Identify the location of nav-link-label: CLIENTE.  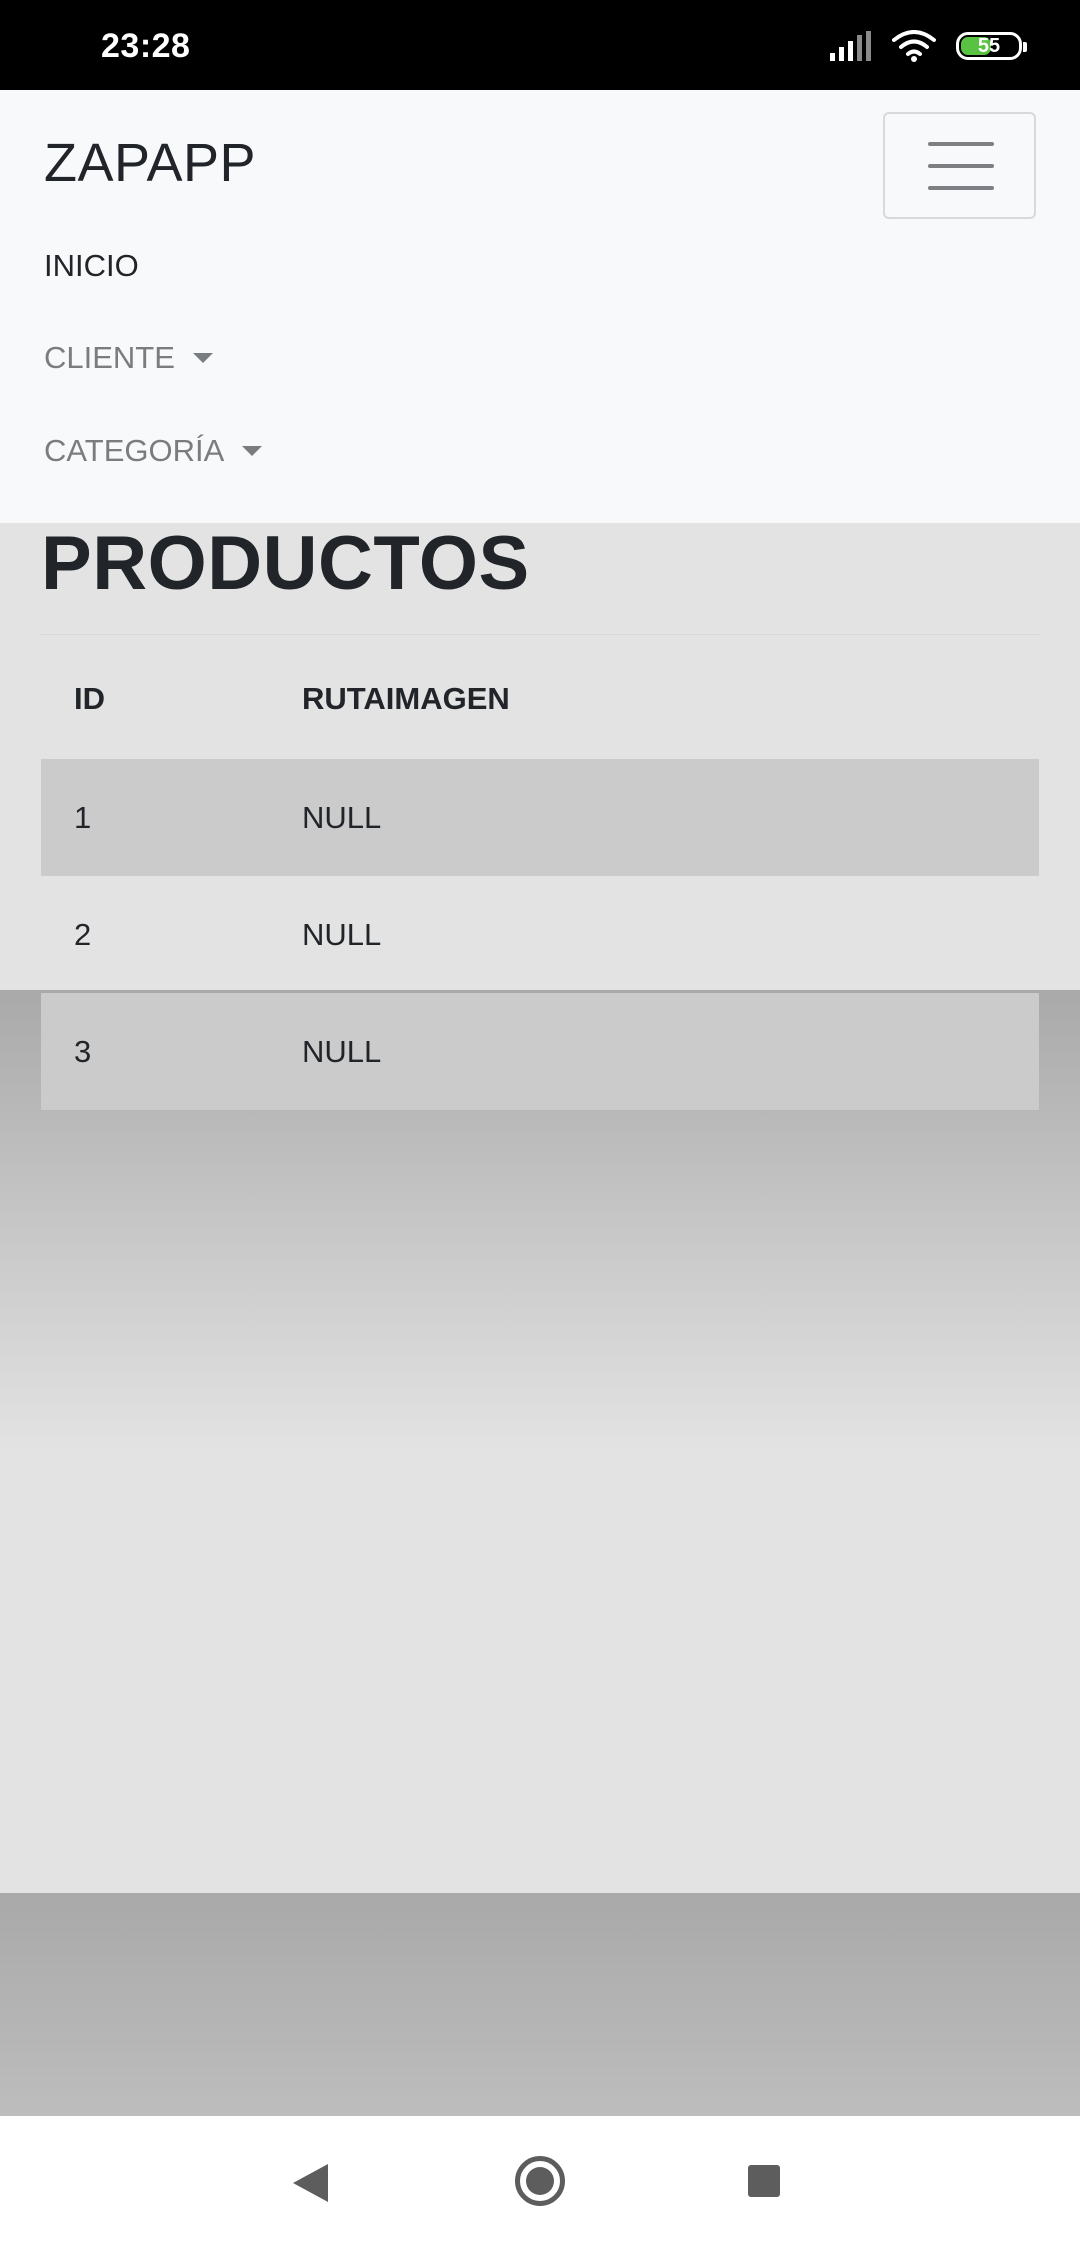
(109, 357).